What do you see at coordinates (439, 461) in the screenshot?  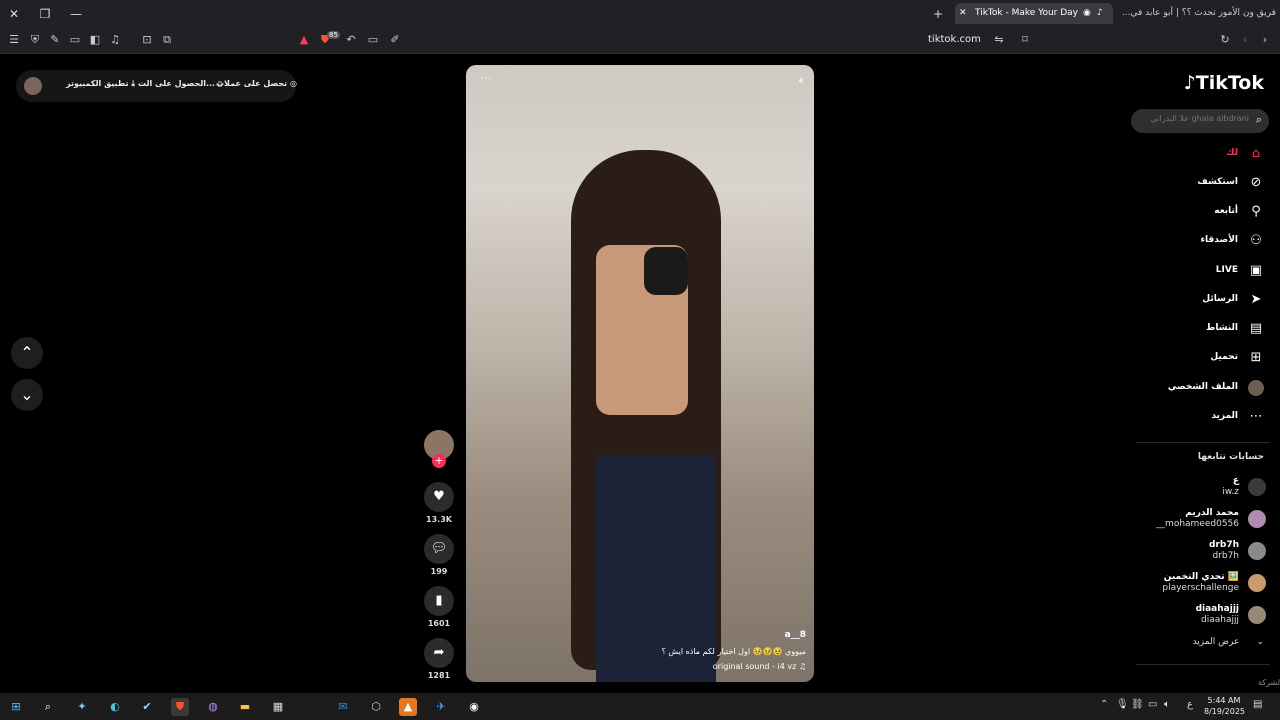 I see `follow-plus-icon: +` at bounding box center [439, 461].